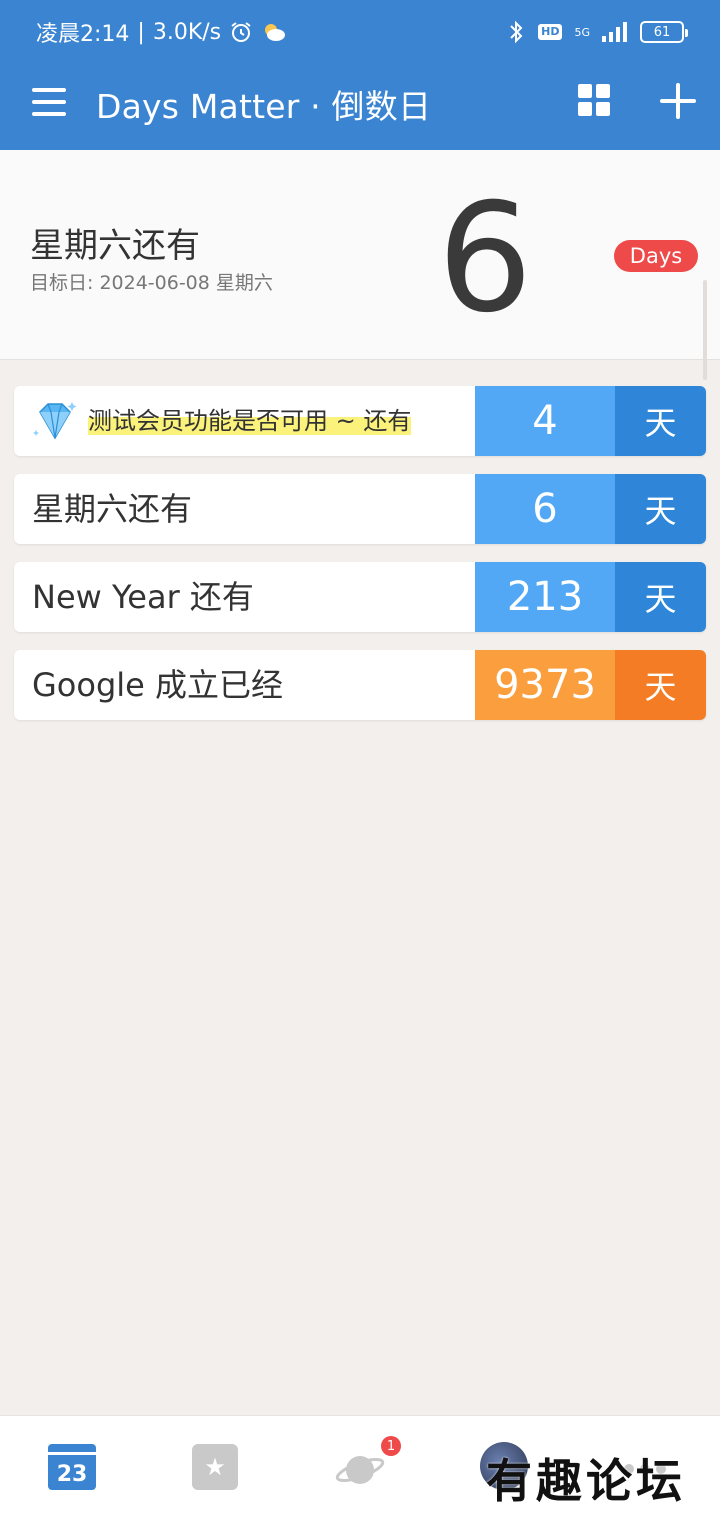  I want to click on status-right: HD 5G 61, so click(597, 32).